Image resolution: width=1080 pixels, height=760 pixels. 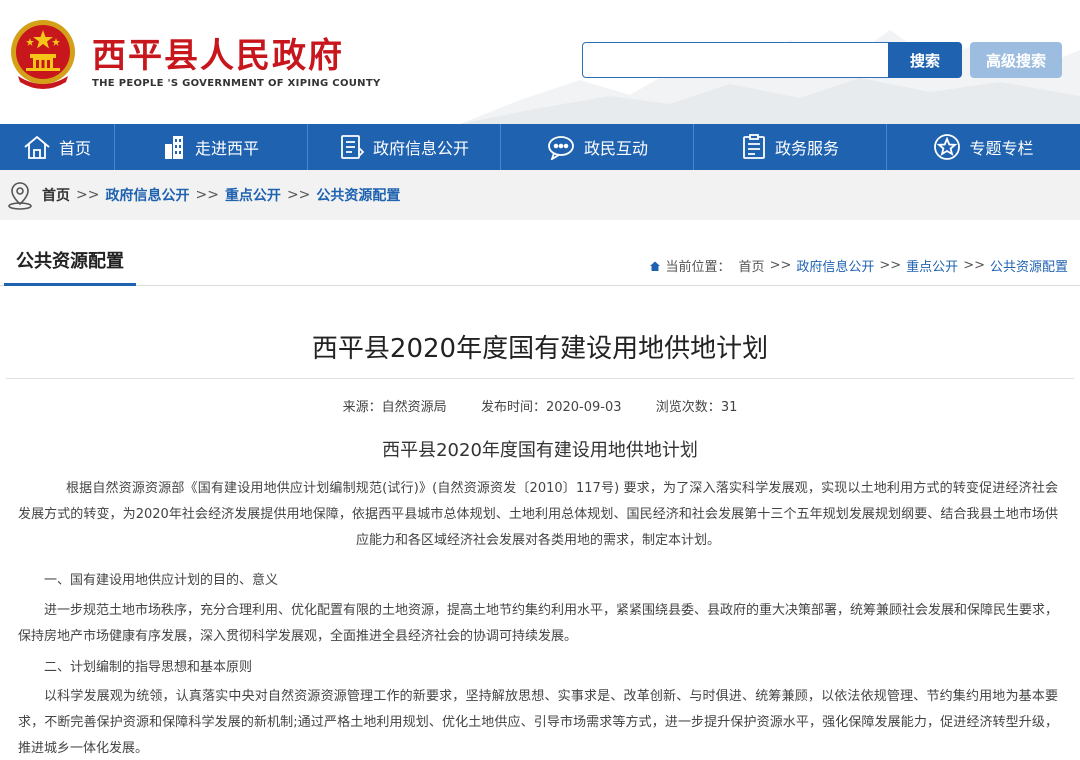 I want to click on views-label: 浏览次数：, so click(x=688, y=407).